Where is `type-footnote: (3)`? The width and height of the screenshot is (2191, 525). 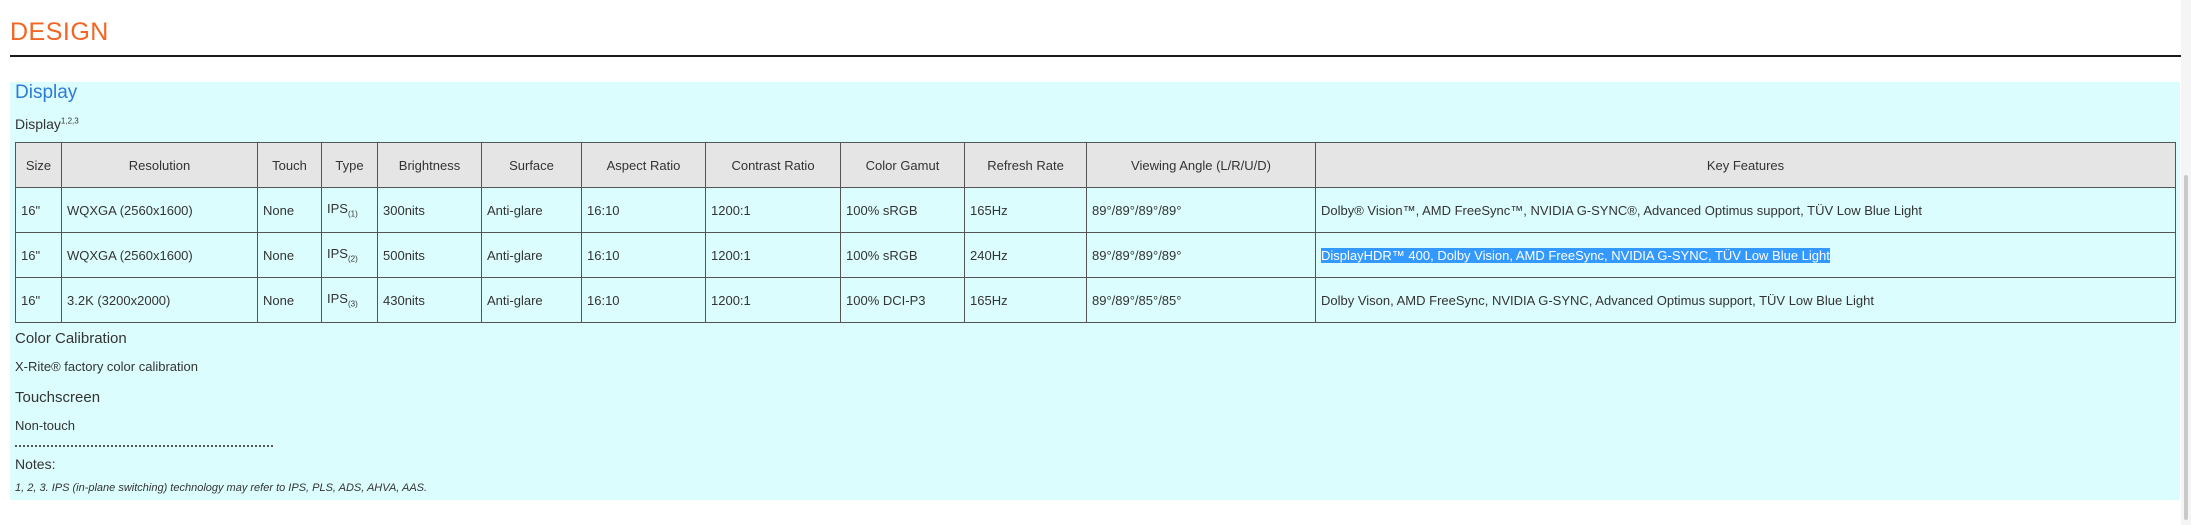
type-footnote: (3) is located at coordinates (352, 304).